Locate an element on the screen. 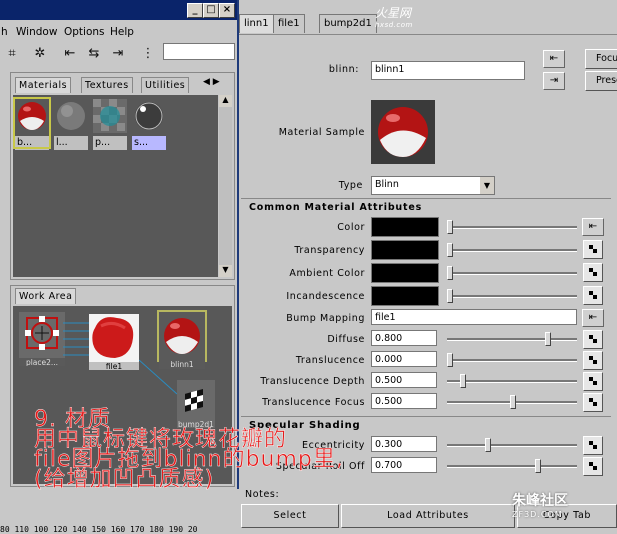 The image size is (617, 534). menu-window: Window is located at coordinates (36, 32).